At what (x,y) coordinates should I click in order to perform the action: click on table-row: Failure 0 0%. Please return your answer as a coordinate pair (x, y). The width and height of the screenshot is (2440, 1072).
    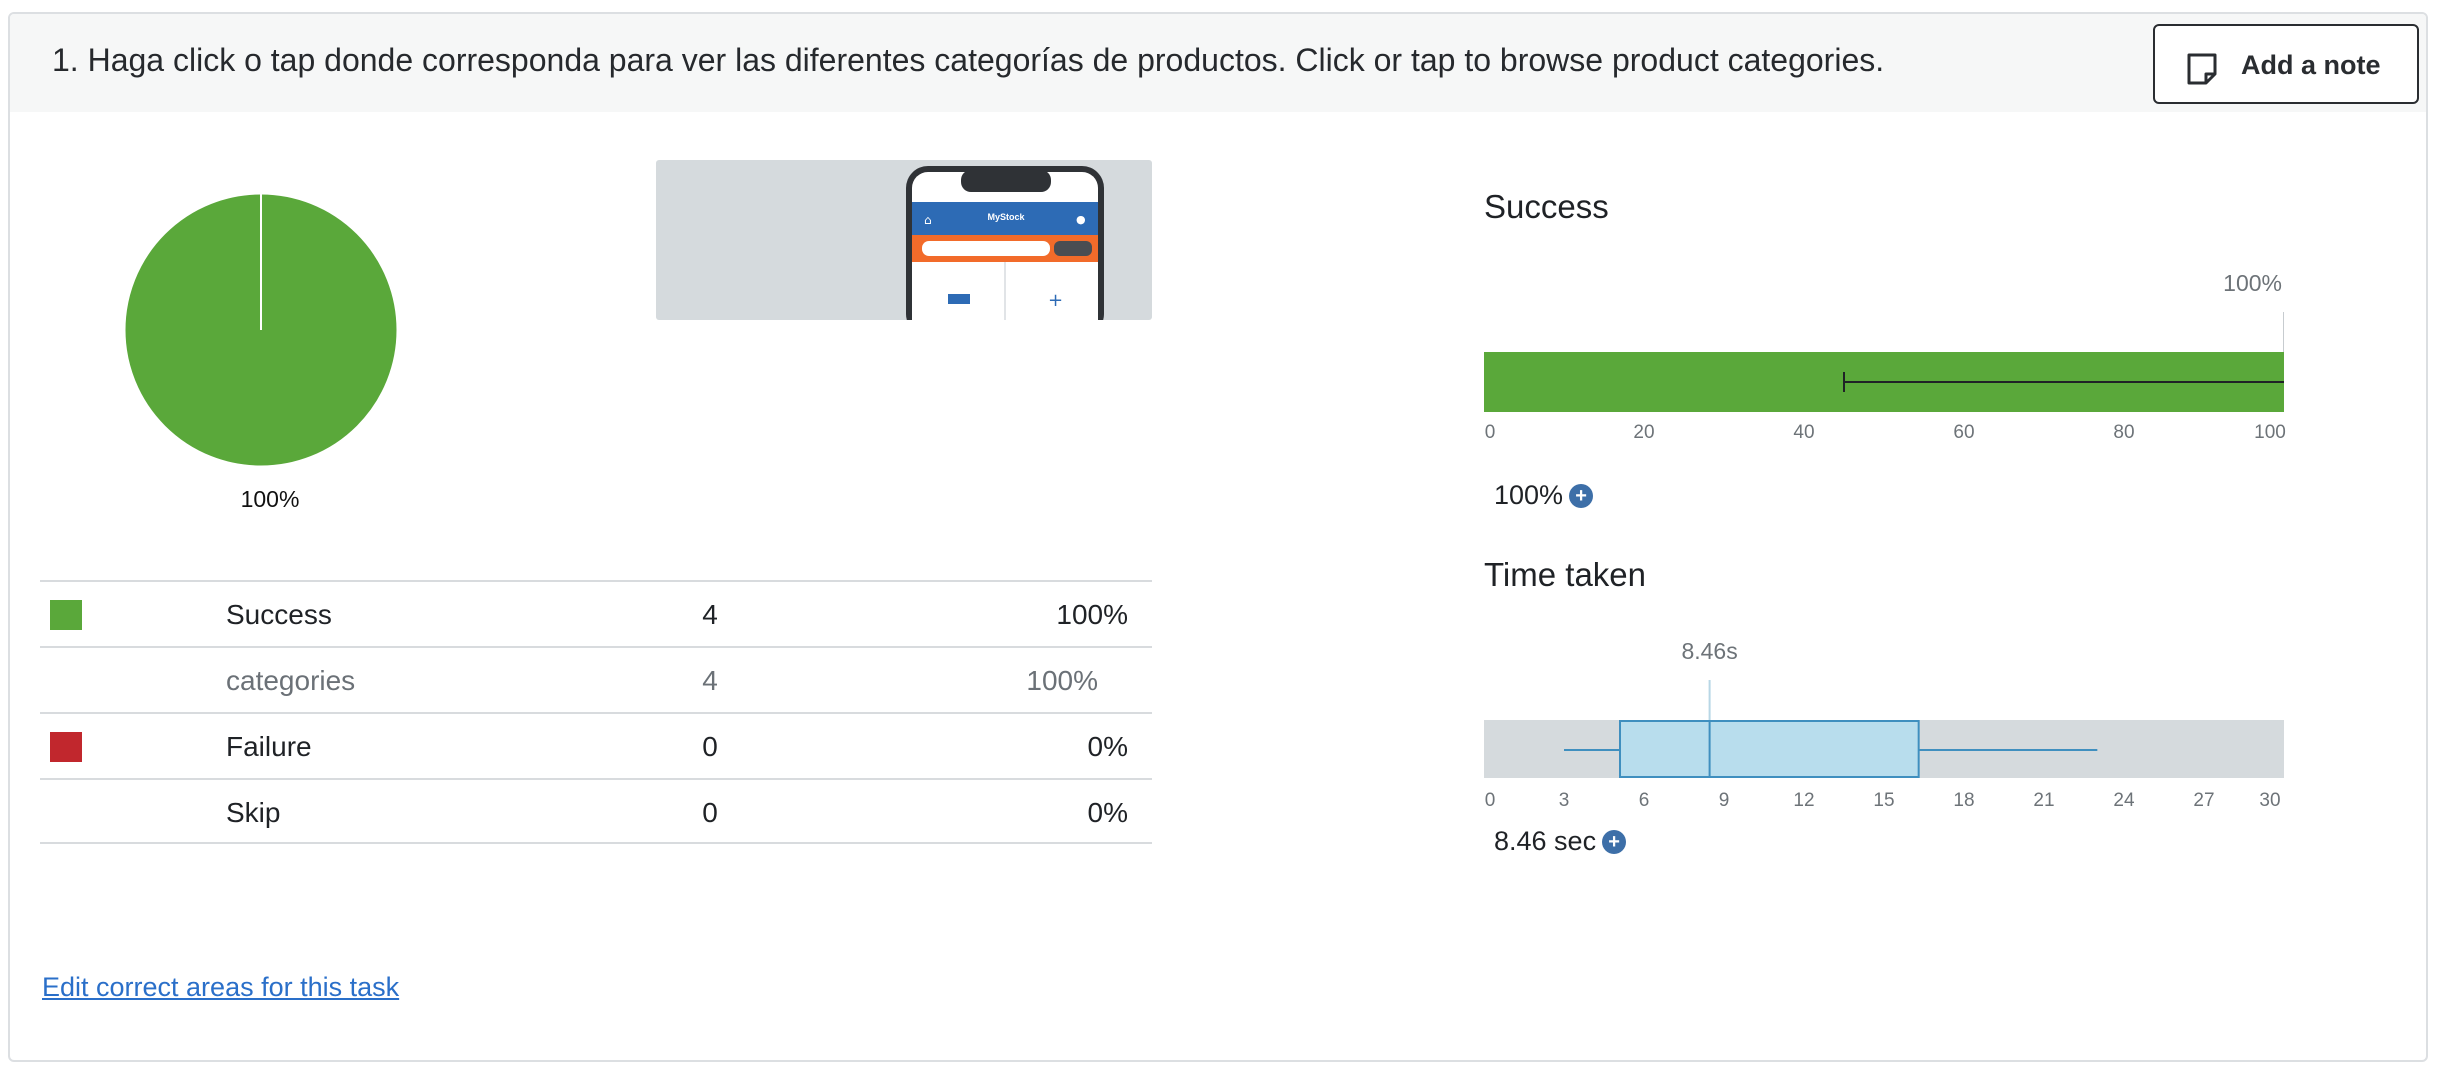
    Looking at the image, I should click on (596, 745).